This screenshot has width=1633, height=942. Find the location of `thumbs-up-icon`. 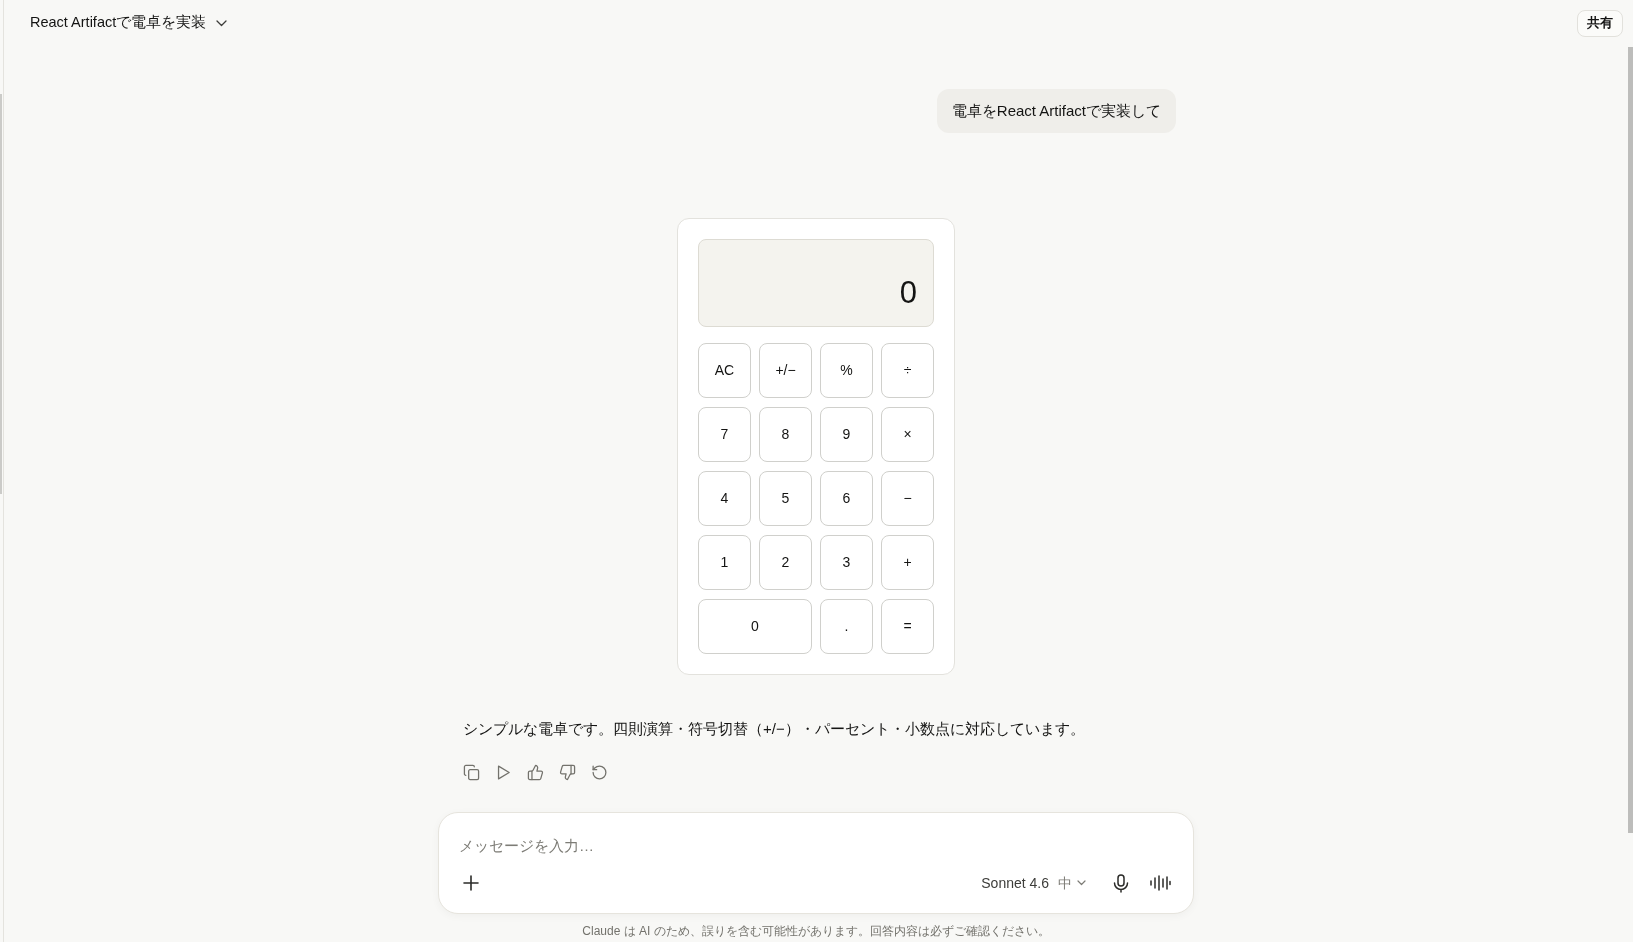

thumbs-up-icon is located at coordinates (535, 772).